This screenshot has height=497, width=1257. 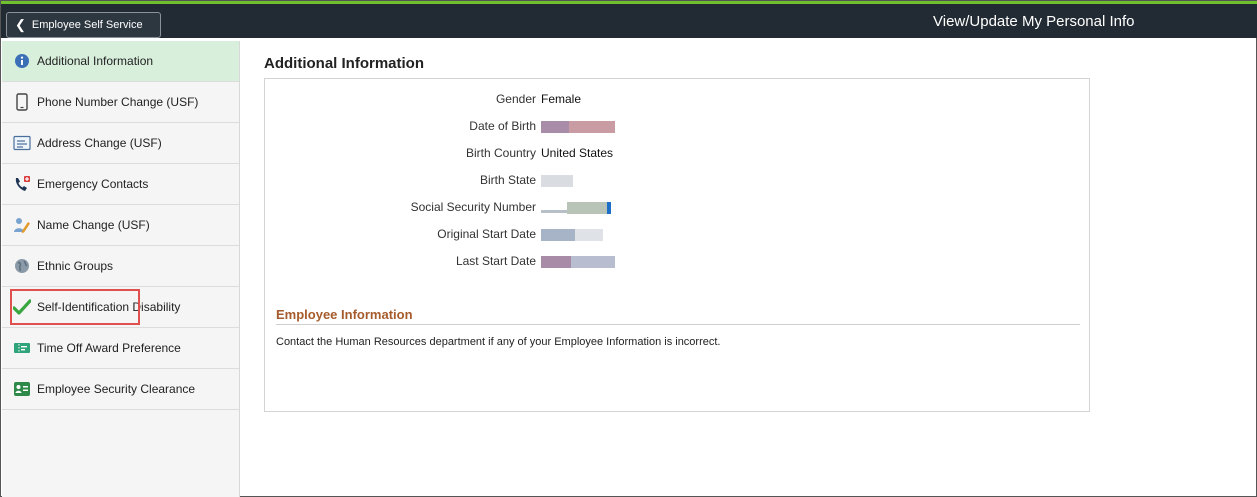 What do you see at coordinates (678, 263) in the screenshot?
I see `field-row-last-start-date: Last Start Date` at bounding box center [678, 263].